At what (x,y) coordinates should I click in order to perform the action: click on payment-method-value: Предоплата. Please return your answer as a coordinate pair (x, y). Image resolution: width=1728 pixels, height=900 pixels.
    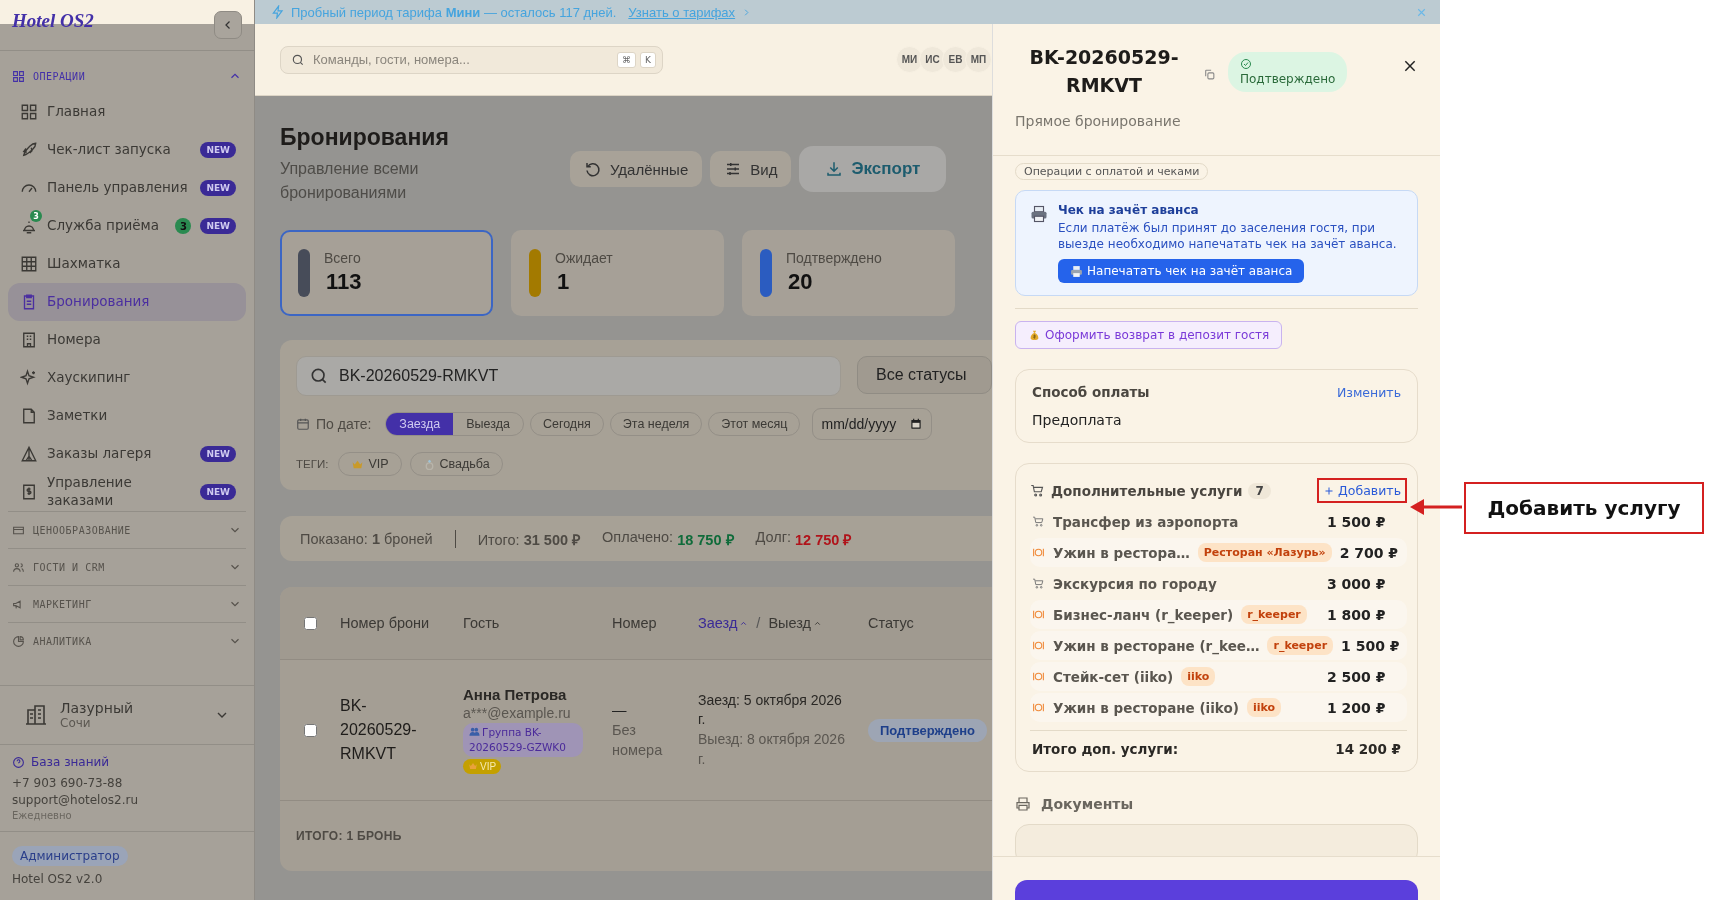
    Looking at the image, I should click on (1077, 420).